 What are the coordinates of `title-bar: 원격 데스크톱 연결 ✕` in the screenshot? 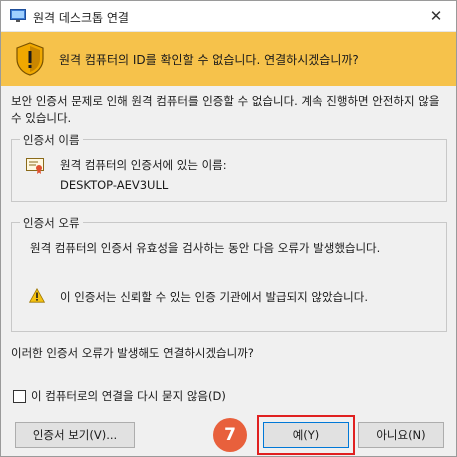 It's located at (228, 16).